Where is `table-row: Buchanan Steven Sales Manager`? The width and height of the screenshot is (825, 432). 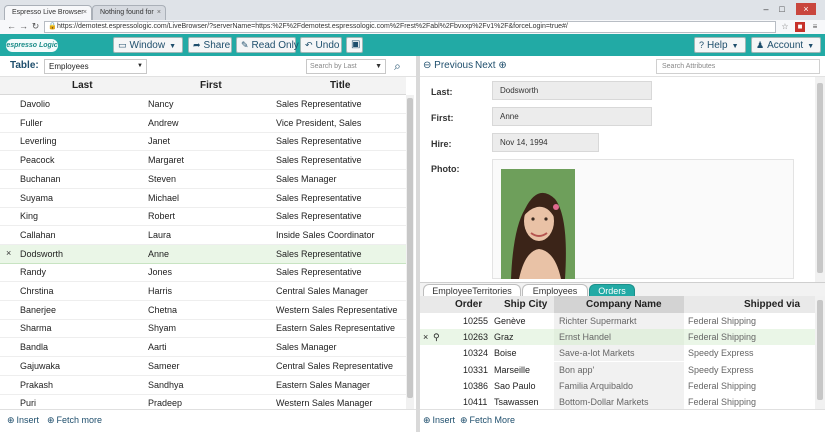 table-row: Buchanan Steven Sales Manager is located at coordinates (203, 179).